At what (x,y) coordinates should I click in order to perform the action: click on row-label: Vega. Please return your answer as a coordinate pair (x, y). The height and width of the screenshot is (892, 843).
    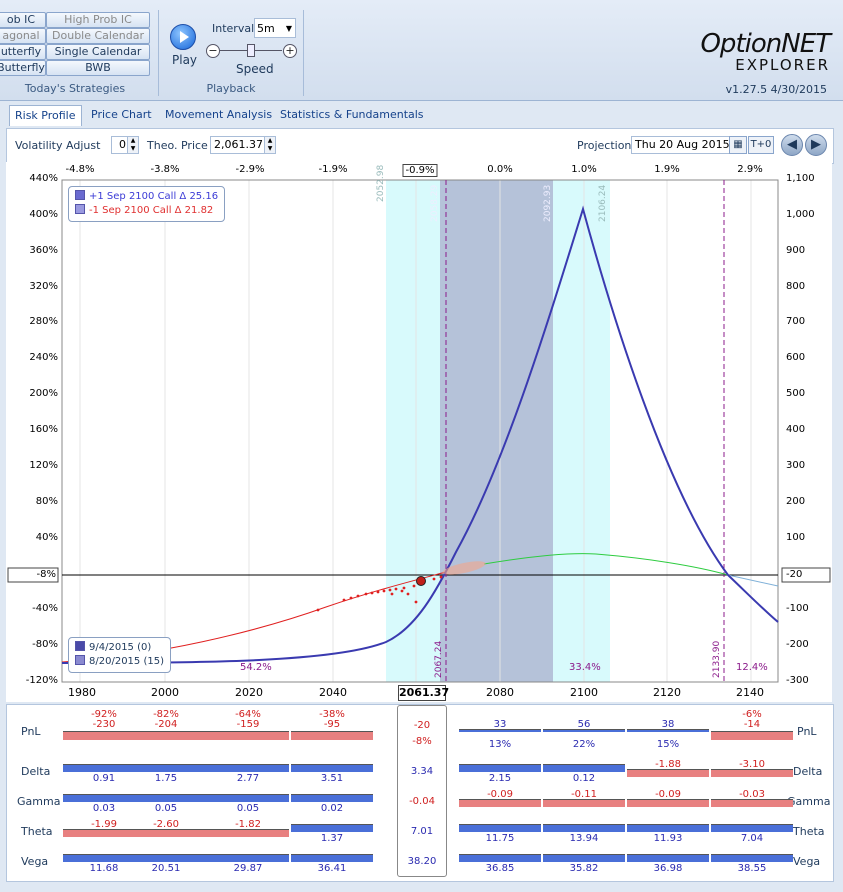
    Looking at the image, I should click on (807, 861).